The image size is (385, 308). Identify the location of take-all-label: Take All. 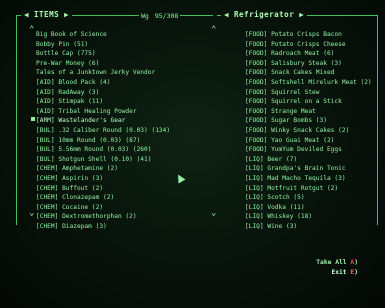
(331, 262).